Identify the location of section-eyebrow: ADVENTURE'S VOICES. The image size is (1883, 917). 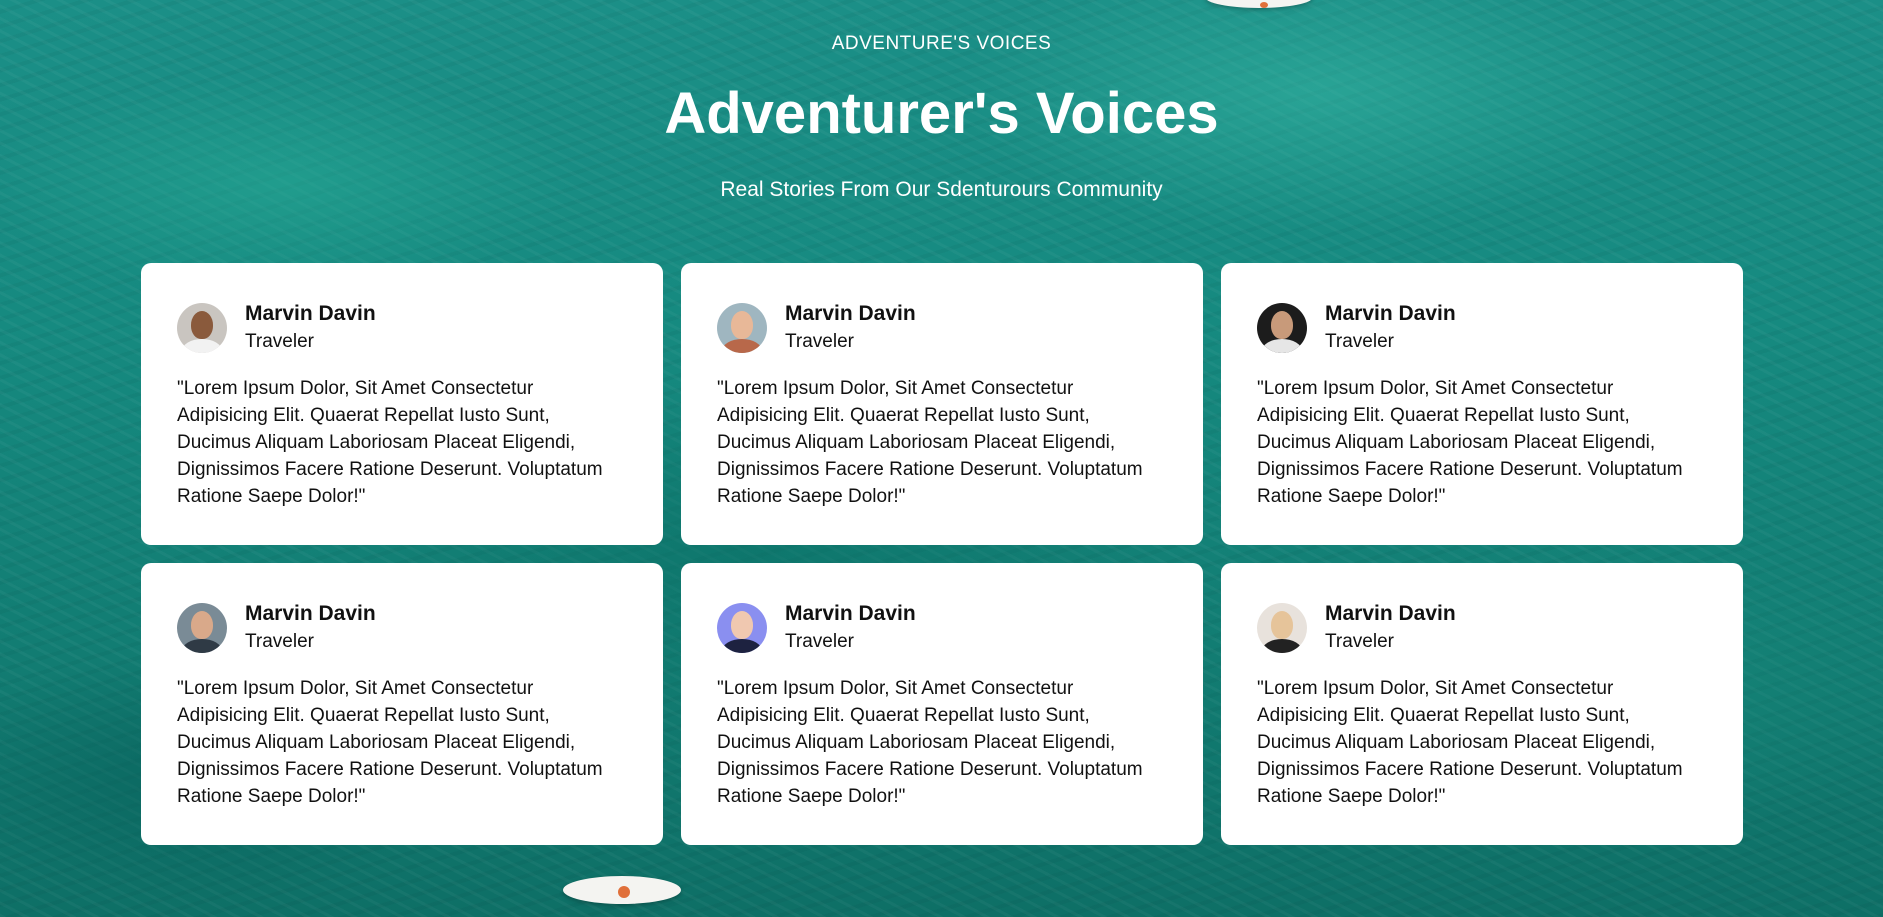
(941, 43).